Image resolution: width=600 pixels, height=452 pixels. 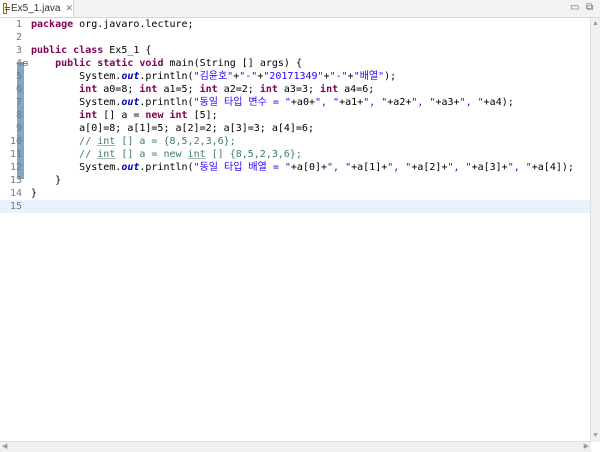 What do you see at coordinates (595, 230) in the screenshot?
I see `vertical-scrollbar: ▲ ▼` at bounding box center [595, 230].